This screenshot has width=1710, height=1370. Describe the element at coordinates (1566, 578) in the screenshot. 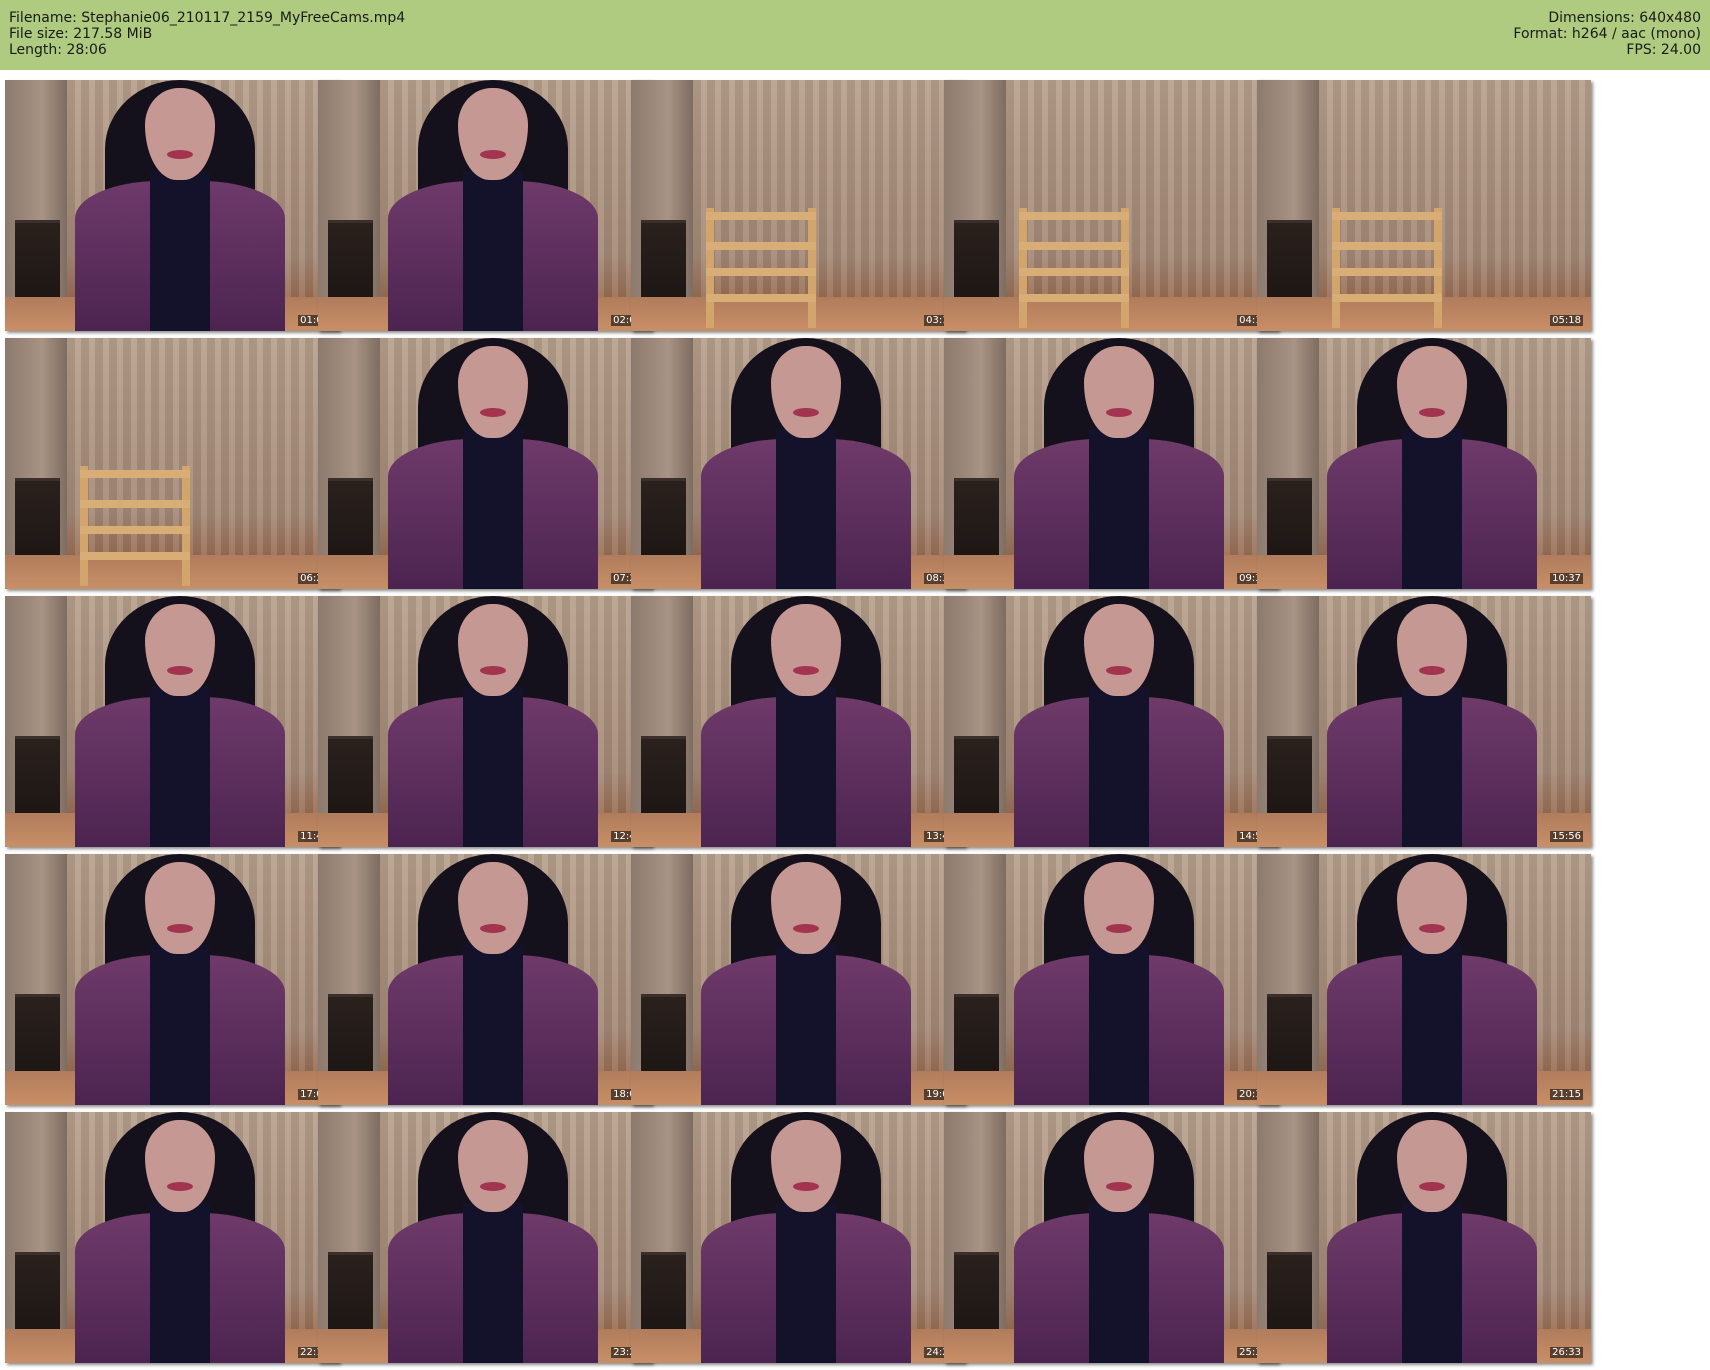

I see `timestamp-label: 10:37` at that location.